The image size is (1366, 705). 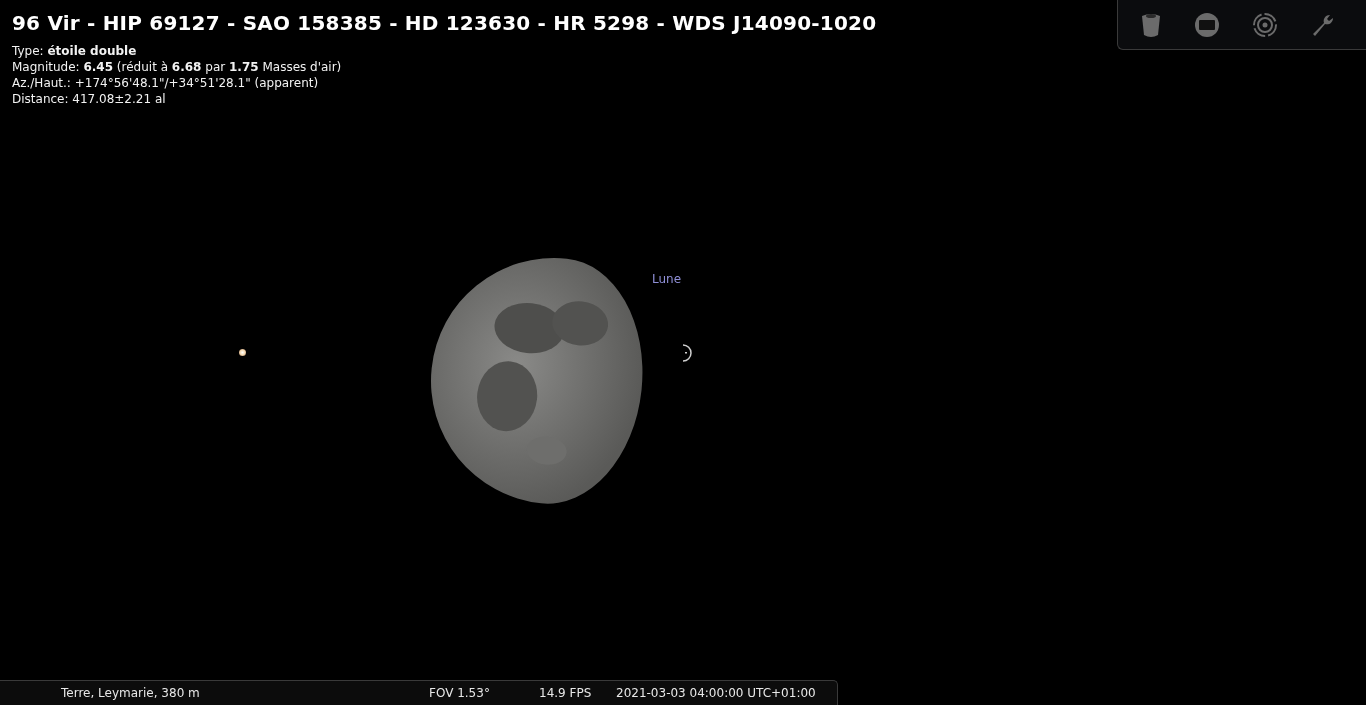 What do you see at coordinates (177, 67) in the screenshot?
I see `object-info-line: Magnitude: 6.45 (réduit à 6.68 par 1.75 Masses d'air)` at bounding box center [177, 67].